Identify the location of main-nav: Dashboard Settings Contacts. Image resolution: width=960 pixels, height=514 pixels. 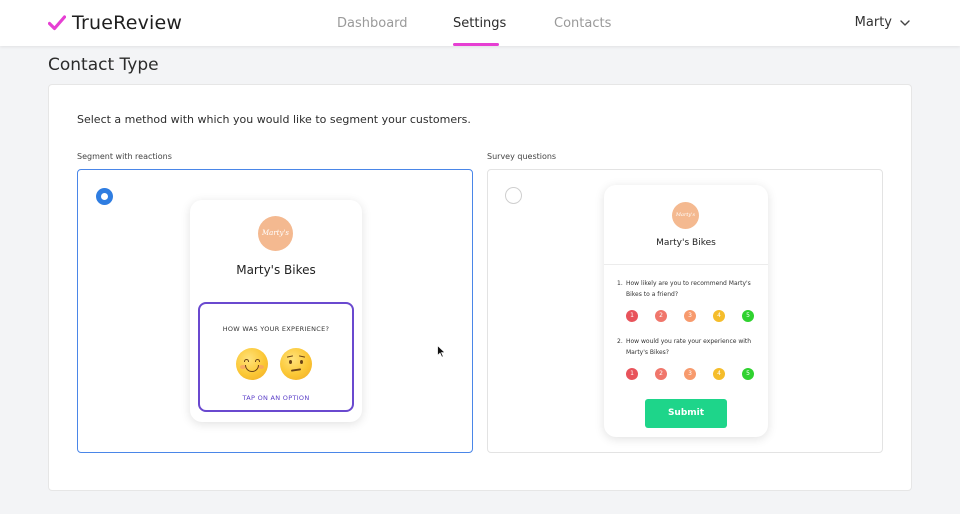
(480, 23).